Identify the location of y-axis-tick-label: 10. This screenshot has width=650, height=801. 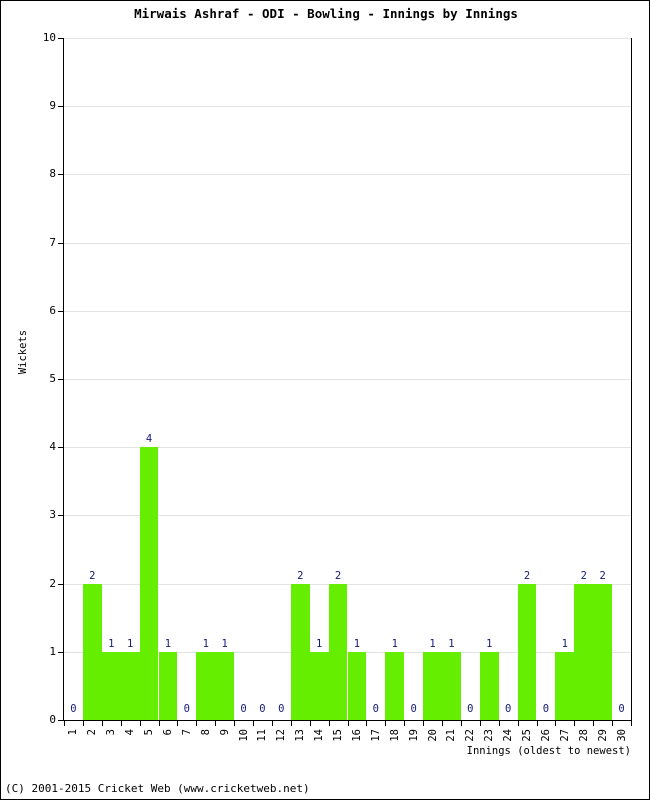
(49, 37).